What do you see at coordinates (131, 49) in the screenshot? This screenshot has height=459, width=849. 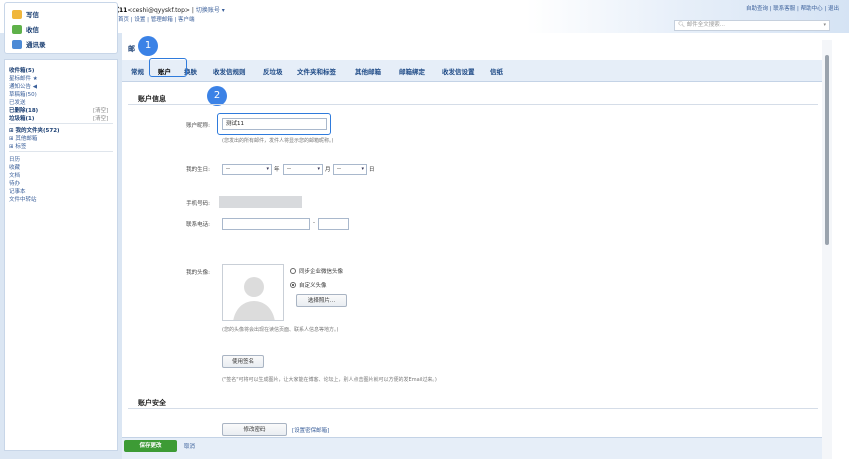 I see `page-title: 邮` at bounding box center [131, 49].